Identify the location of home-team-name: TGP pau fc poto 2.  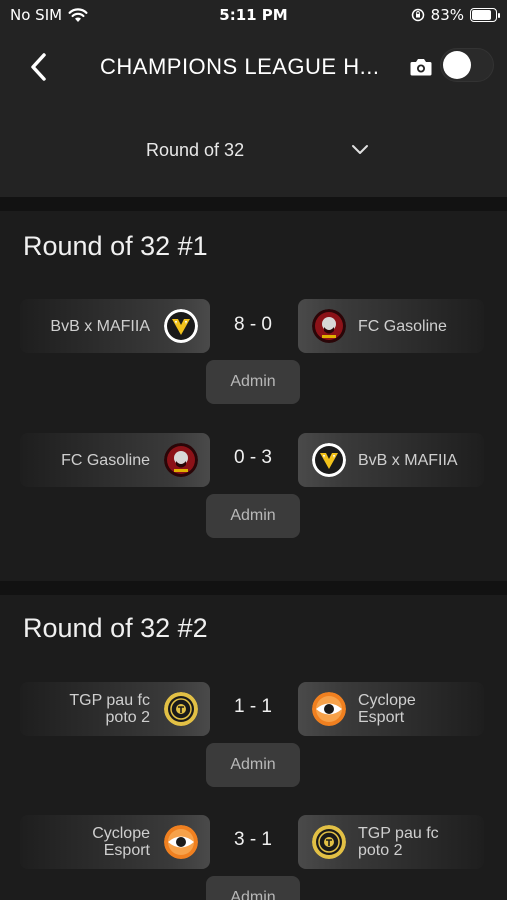
(109, 709).